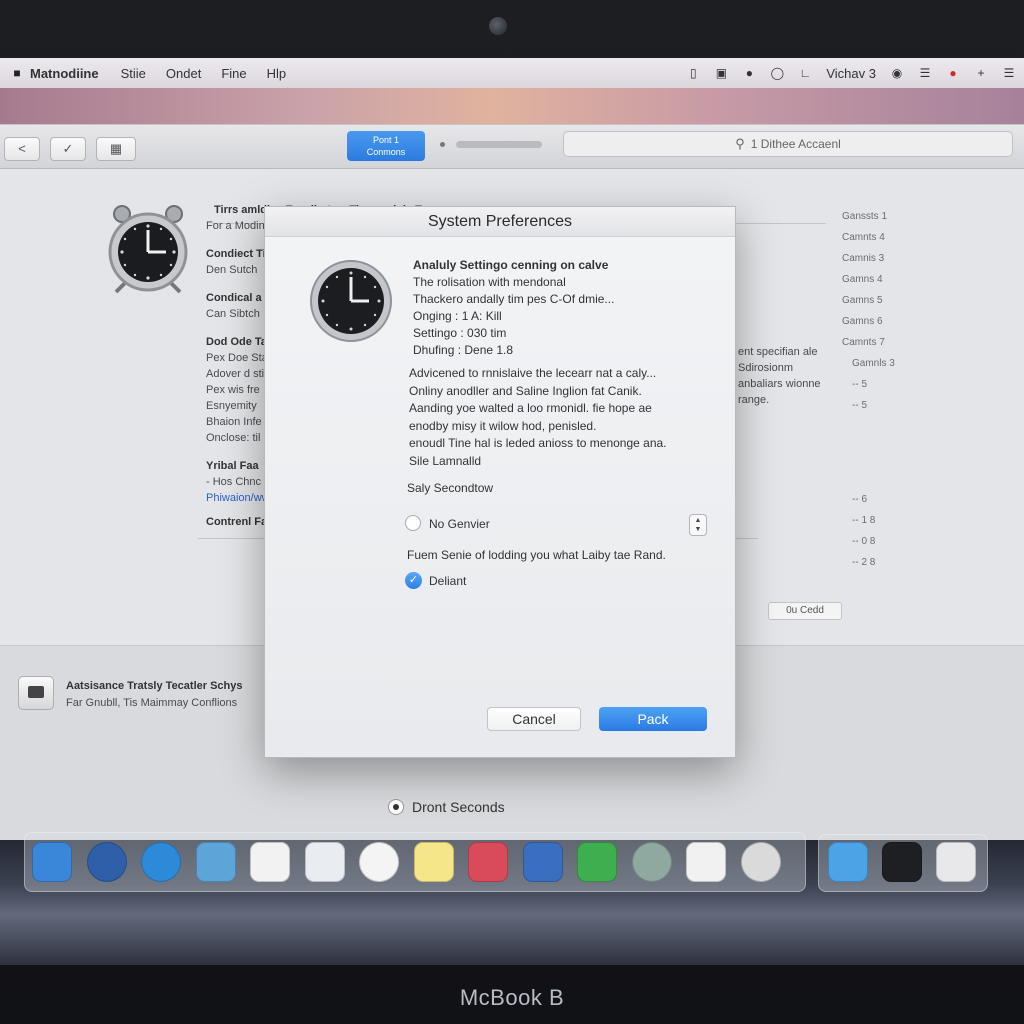 The height and width of the screenshot is (1024, 1024). Describe the element at coordinates (511, 265) in the screenshot. I see `dialog-info-line: Analuly Settingo cenning on calve` at that location.